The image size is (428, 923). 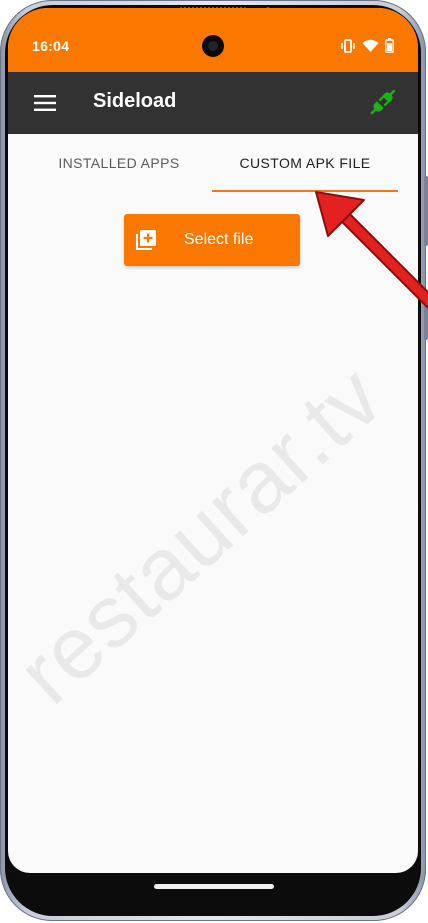 I want to click on tab-bar: INSTALLED APPS CUSTOM APK FILE, so click(x=213, y=163).